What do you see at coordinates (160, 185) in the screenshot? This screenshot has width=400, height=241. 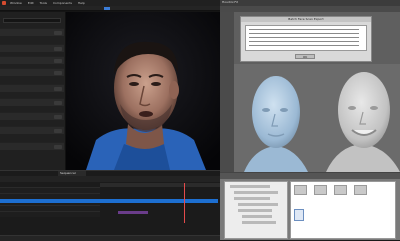 I see `timeline-ruler` at bounding box center [160, 185].